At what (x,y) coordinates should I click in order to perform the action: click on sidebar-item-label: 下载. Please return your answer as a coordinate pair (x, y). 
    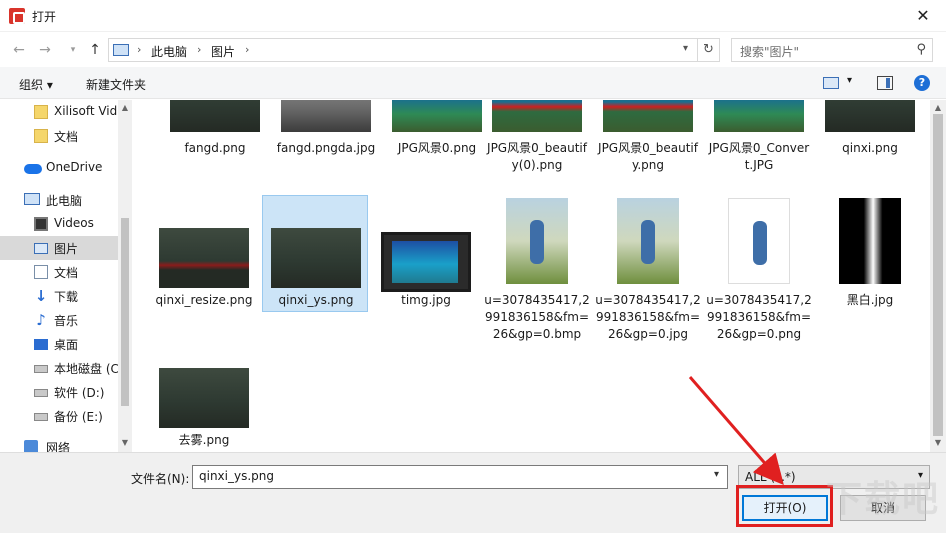
    Looking at the image, I should click on (66, 297).